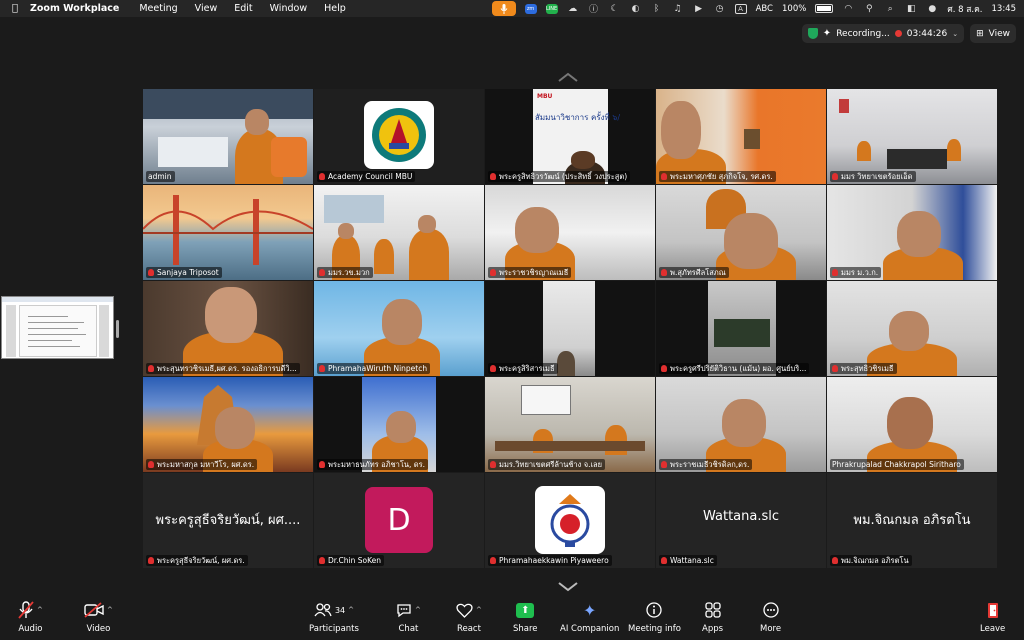  Describe the element at coordinates (873, 176) in the screenshot. I see `participant-name: มมร วิทยาเขตร้อยเอ็ด` at that location.